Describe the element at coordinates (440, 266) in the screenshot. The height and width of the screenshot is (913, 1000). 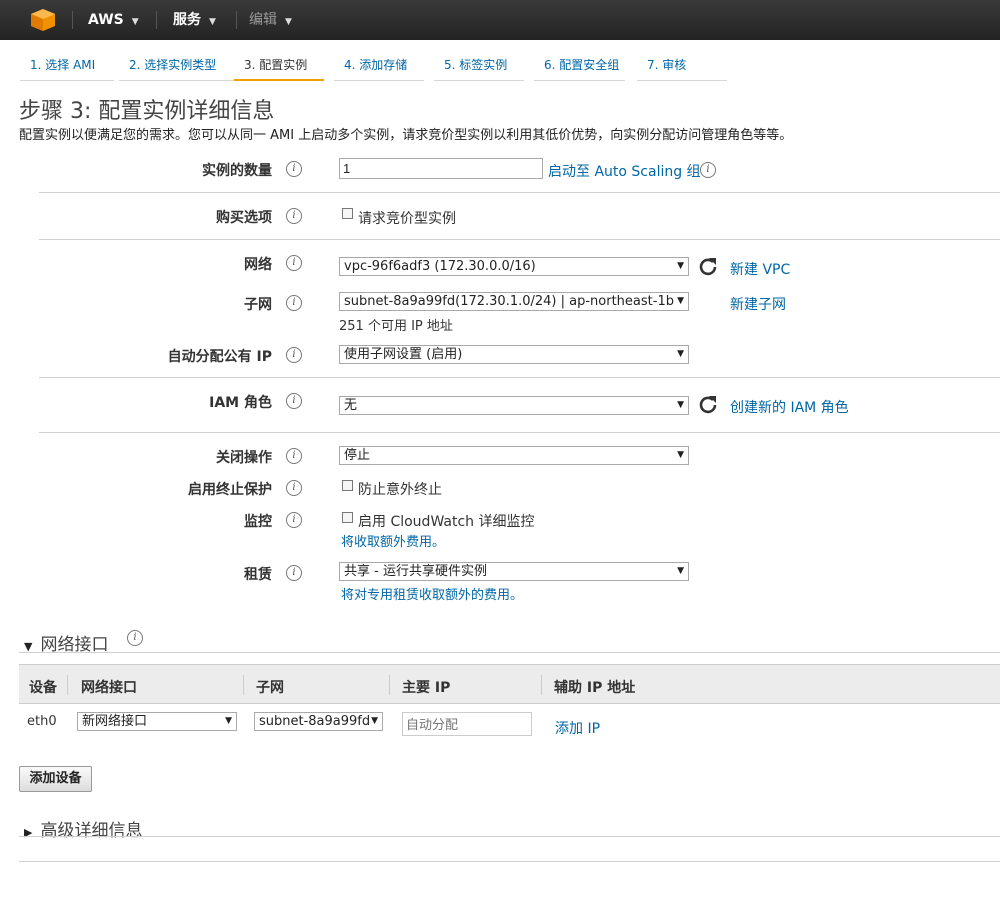
I see `network-select-value: vpc-96f6adf3 (172.30.0.0/16)` at that location.